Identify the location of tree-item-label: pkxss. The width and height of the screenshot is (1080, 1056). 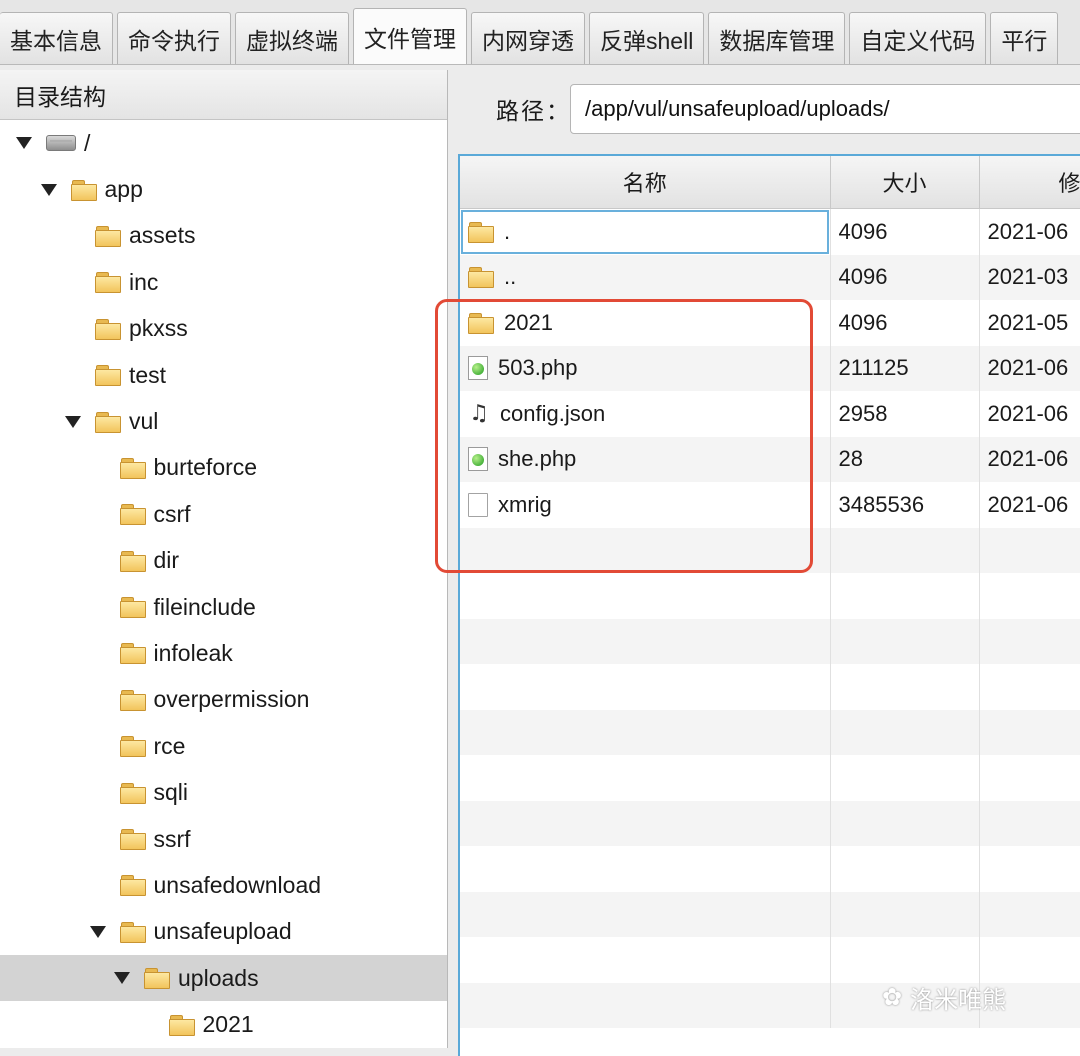
(158, 328).